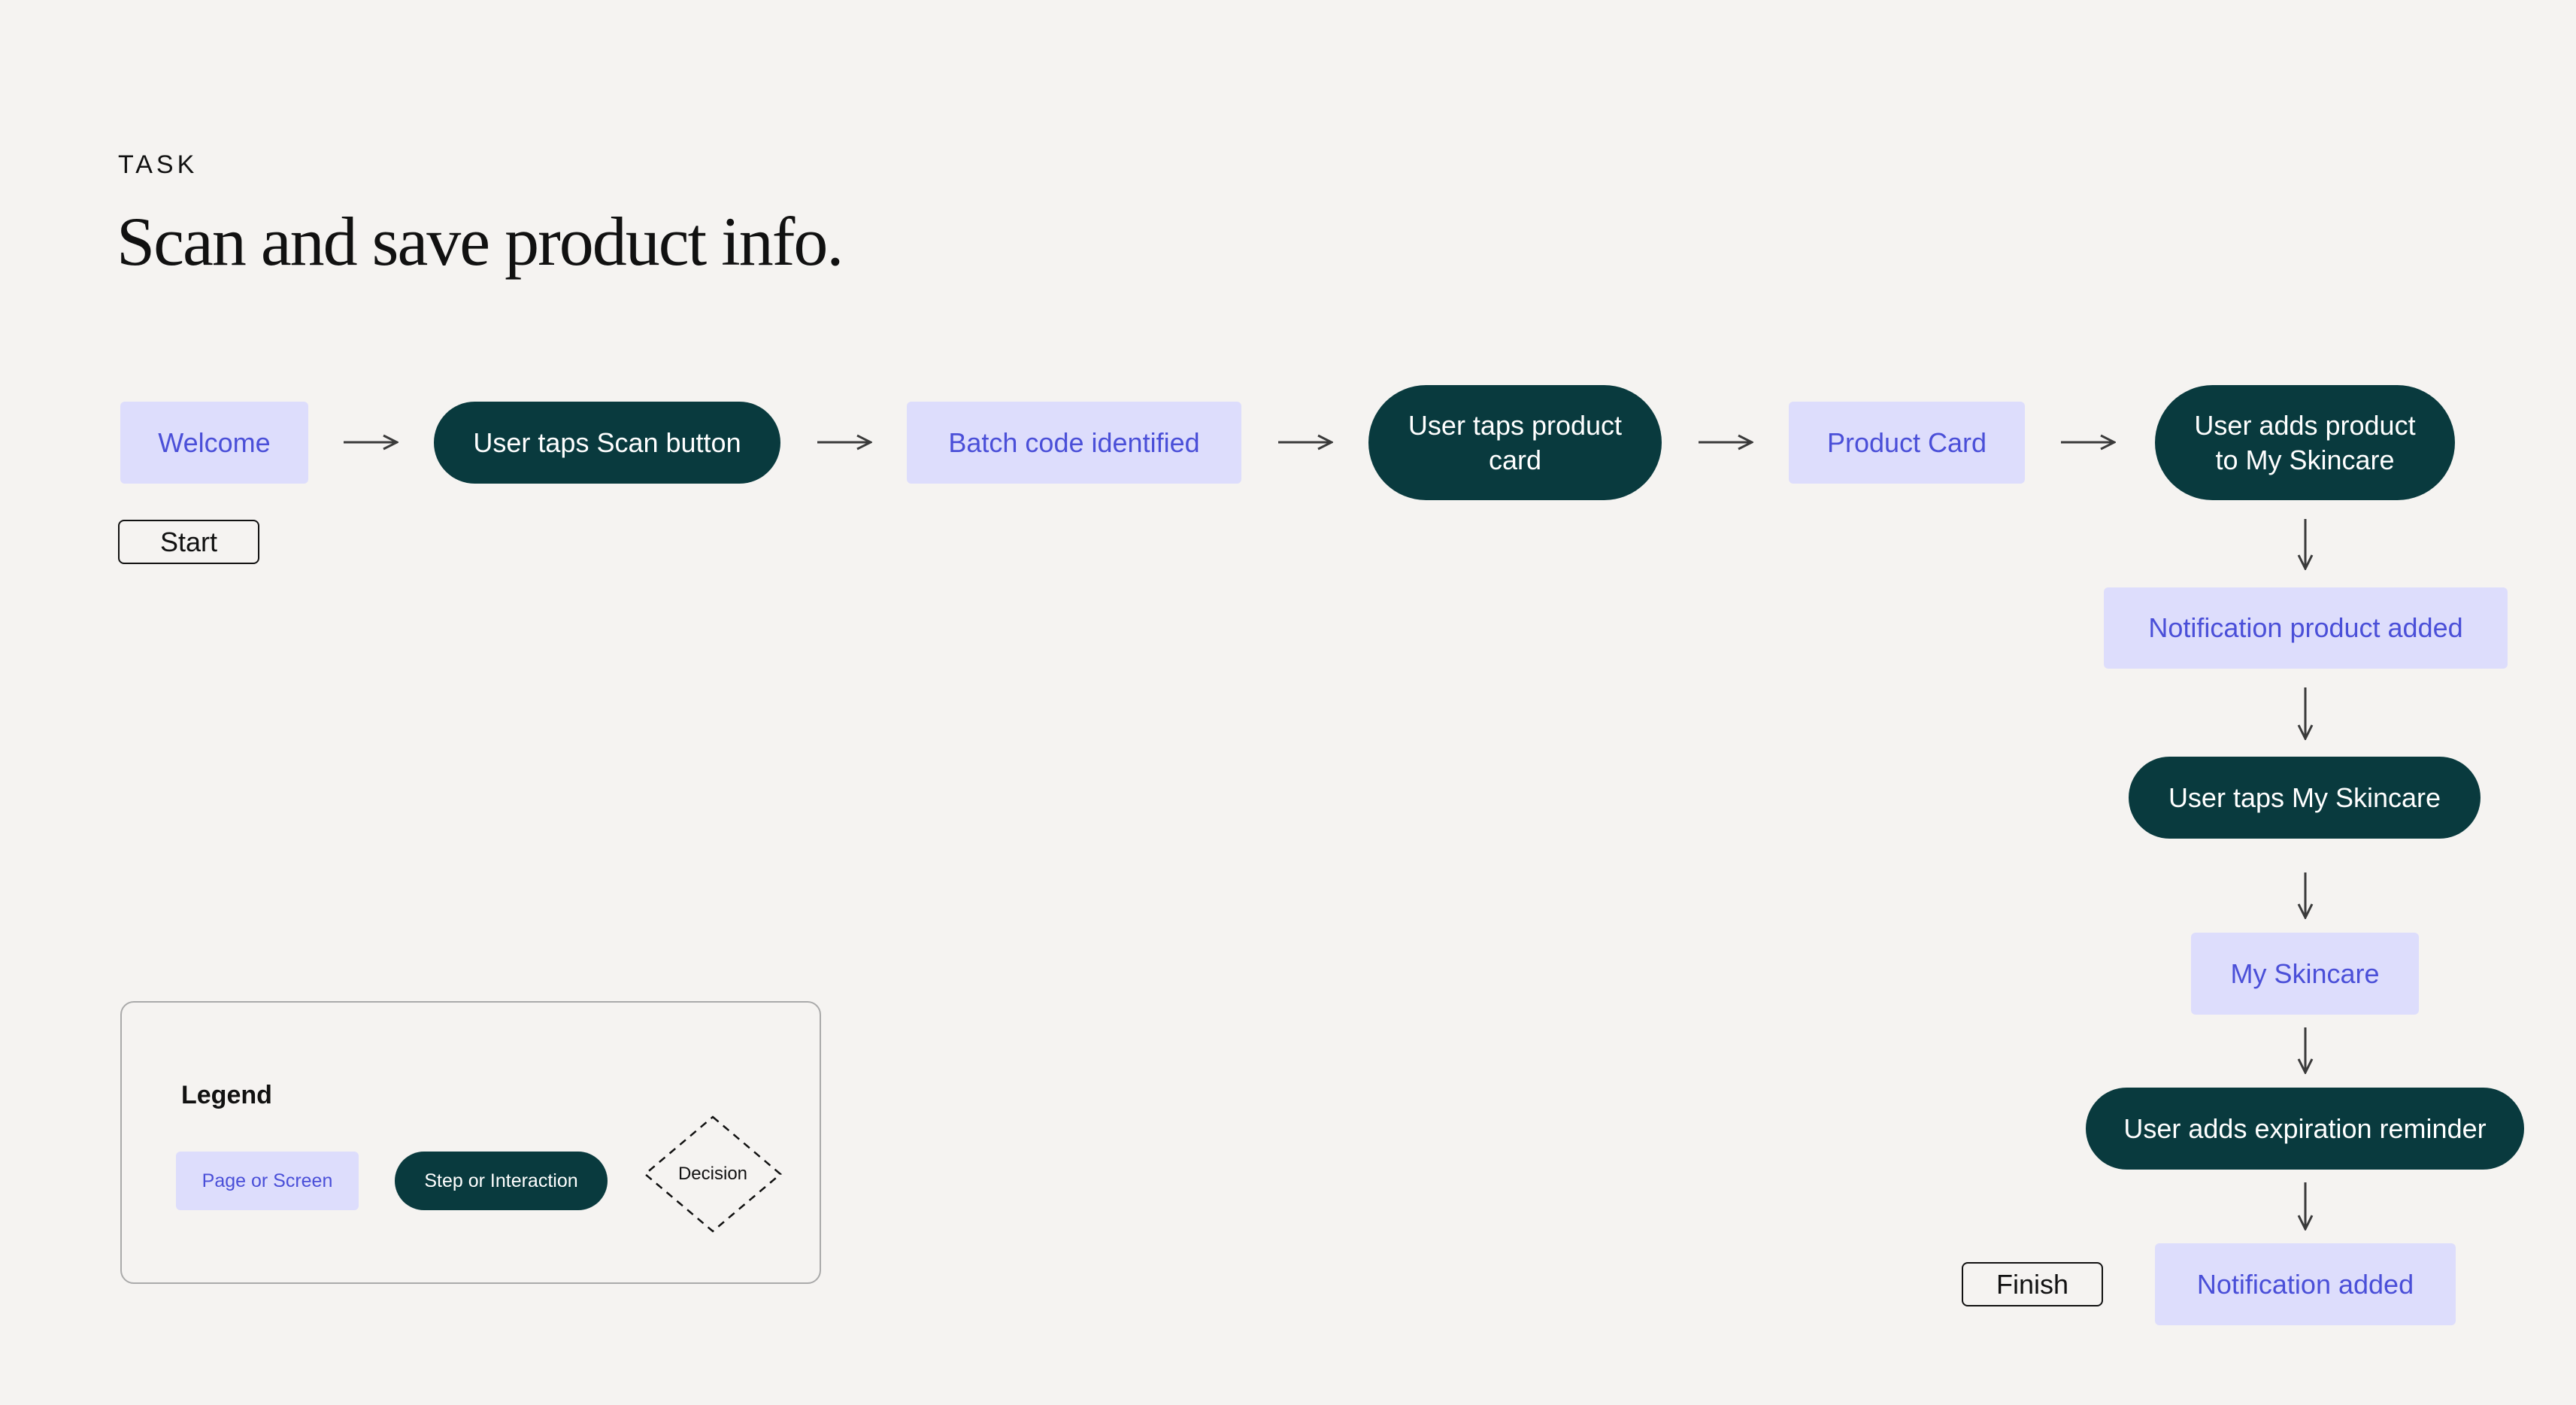 The width and height of the screenshot is (2576, 1405). I want to click on legend-decision-label: Decision, so click(712, 1174).